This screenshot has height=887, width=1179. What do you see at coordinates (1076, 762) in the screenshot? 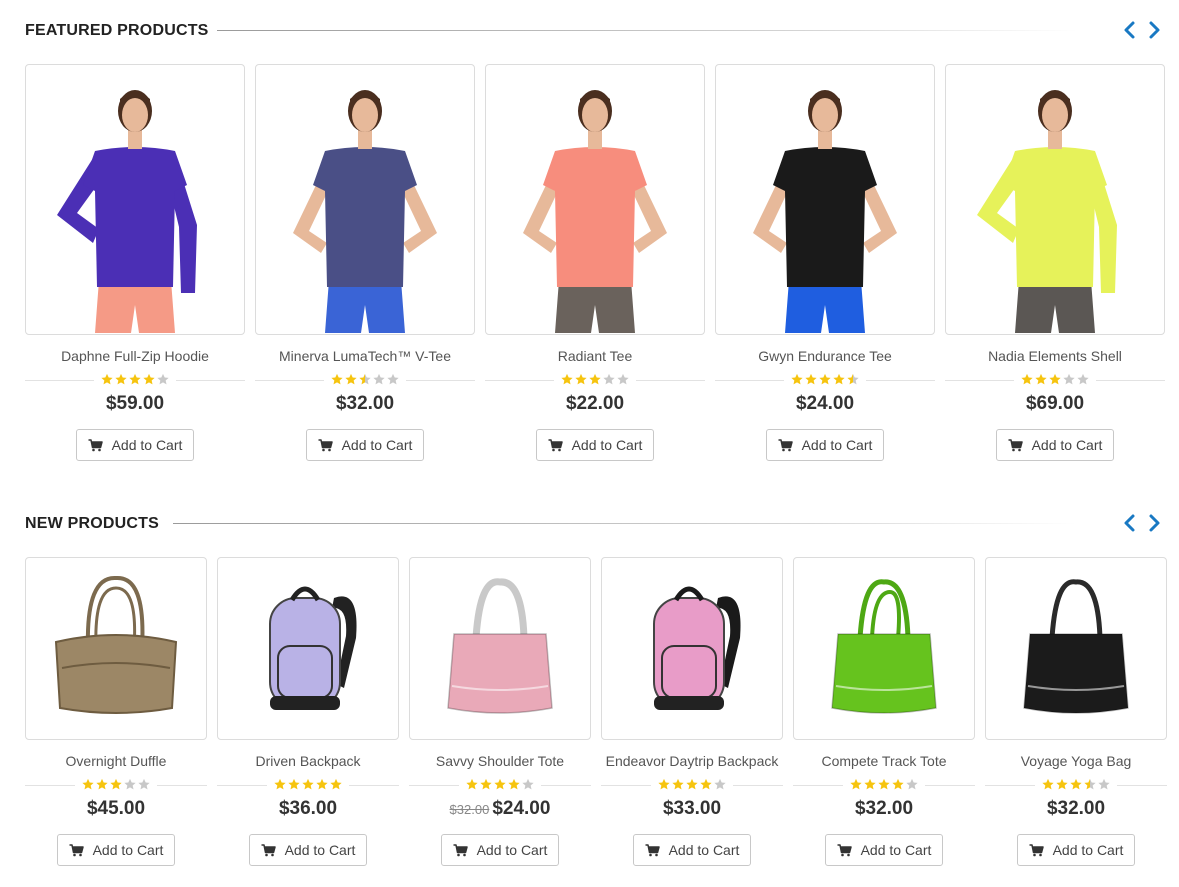
I see `product-name-link: Voyage Yoga Bag` at bounding box center [1076, 762].